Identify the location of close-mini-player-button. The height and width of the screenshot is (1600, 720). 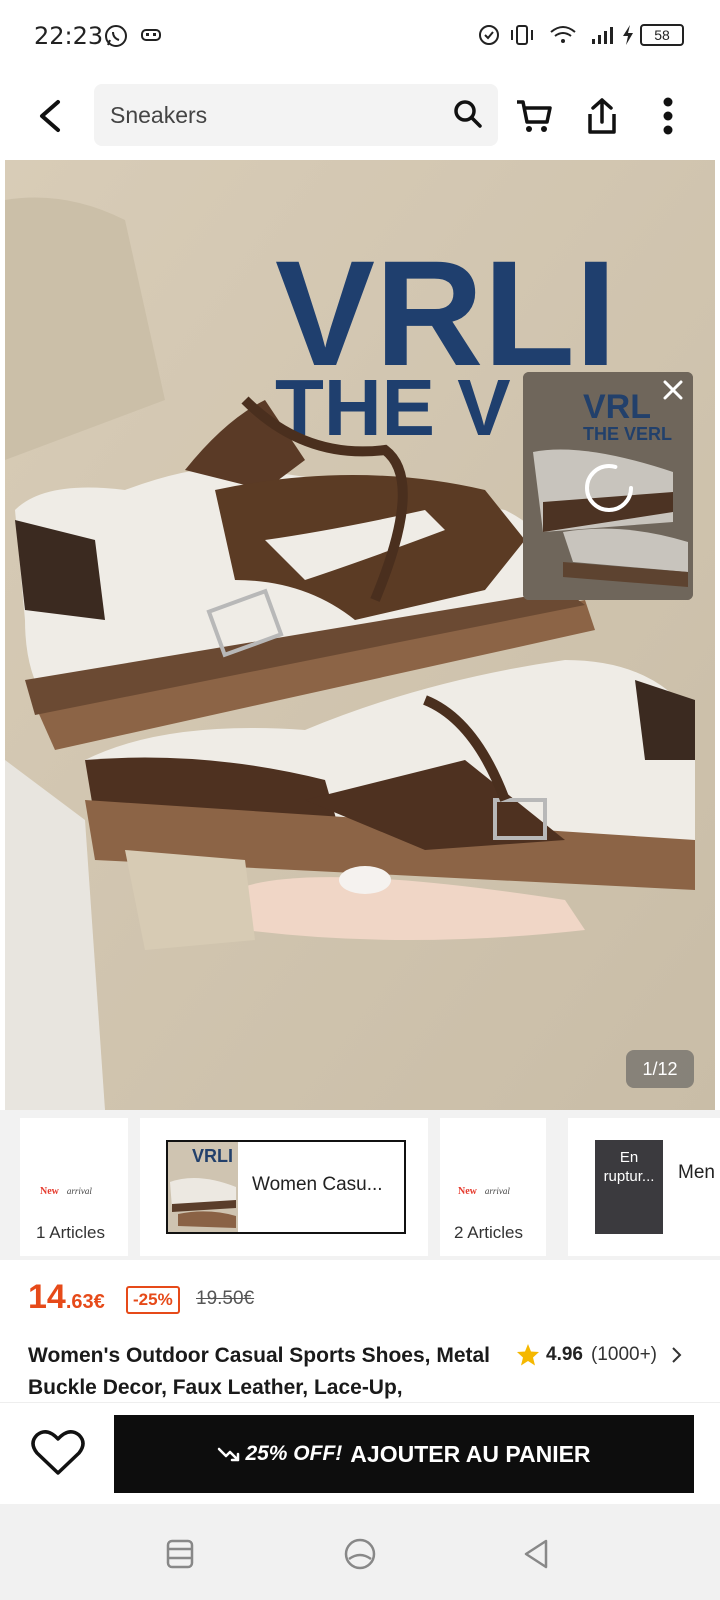
(673, 390).